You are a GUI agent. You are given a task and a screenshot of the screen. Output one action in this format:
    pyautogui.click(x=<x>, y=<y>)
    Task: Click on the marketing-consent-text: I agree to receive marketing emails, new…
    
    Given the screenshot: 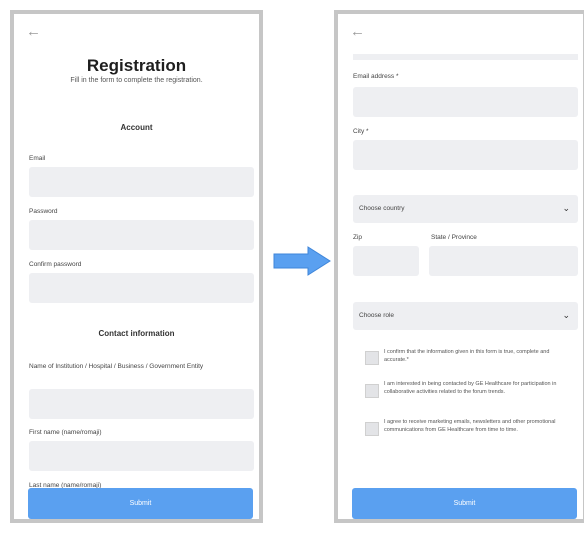 What is the action you would take?
    pyautogui.click(x=470, y=426)
    